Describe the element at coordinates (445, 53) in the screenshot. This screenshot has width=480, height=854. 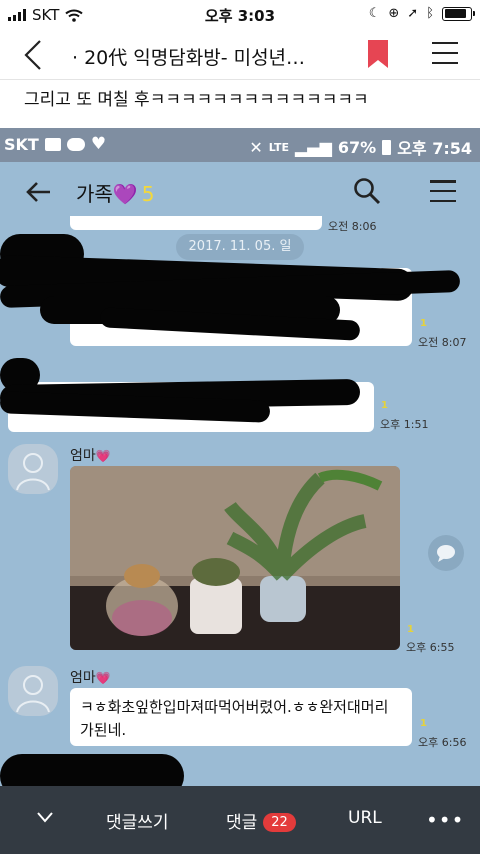
I see `hamburger-menu-icon` at that location.